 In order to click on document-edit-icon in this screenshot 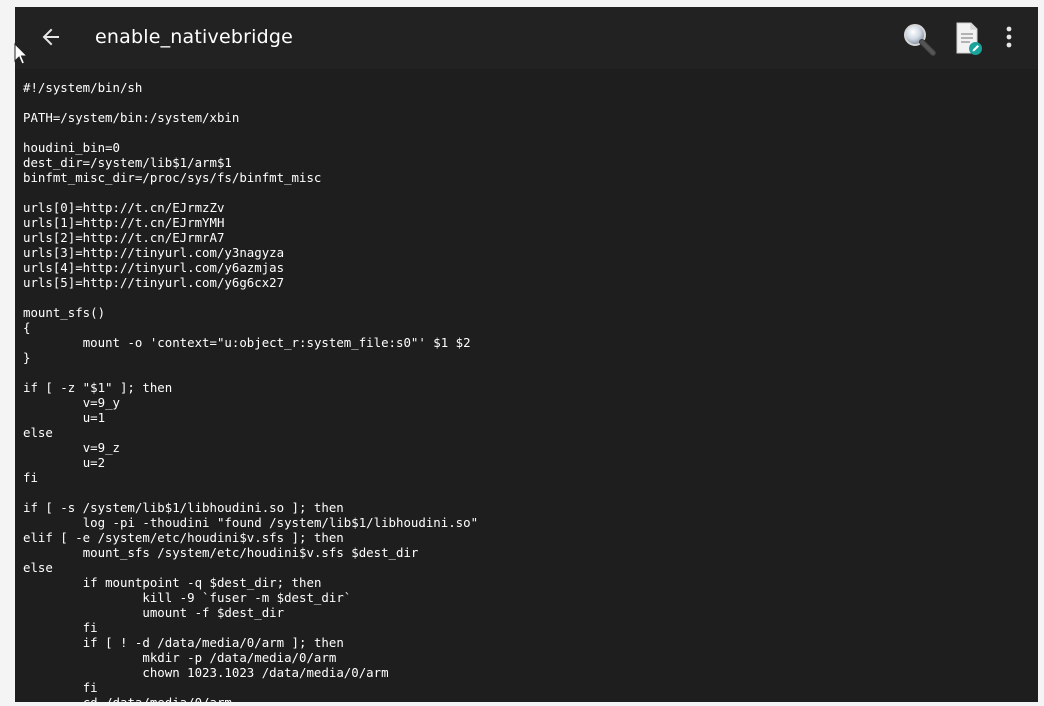, I will do `click(969, 41)`.